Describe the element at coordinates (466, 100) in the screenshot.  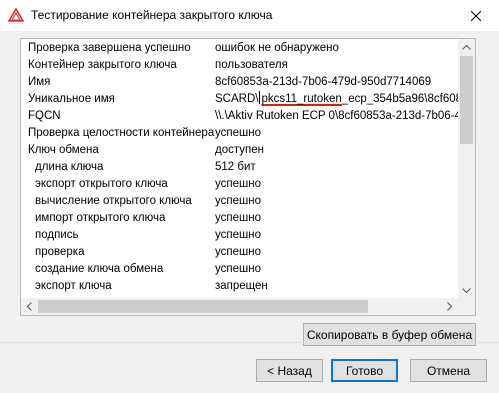
I see `vertical-scroll-thumb` at that location.